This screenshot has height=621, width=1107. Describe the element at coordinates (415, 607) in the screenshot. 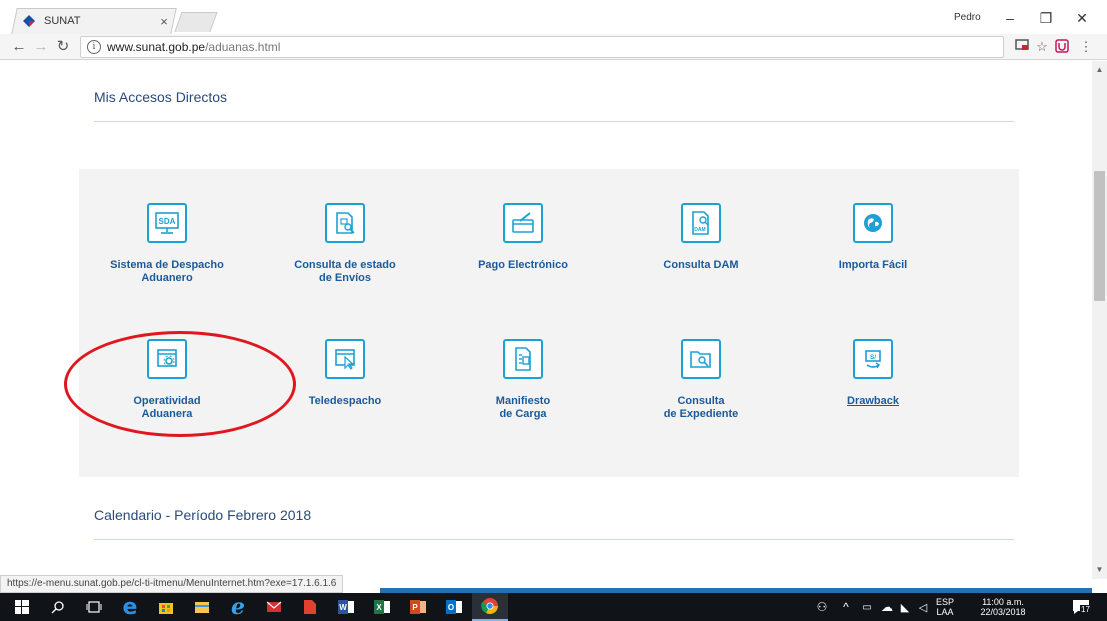

I see `svg-text: P` at that location.